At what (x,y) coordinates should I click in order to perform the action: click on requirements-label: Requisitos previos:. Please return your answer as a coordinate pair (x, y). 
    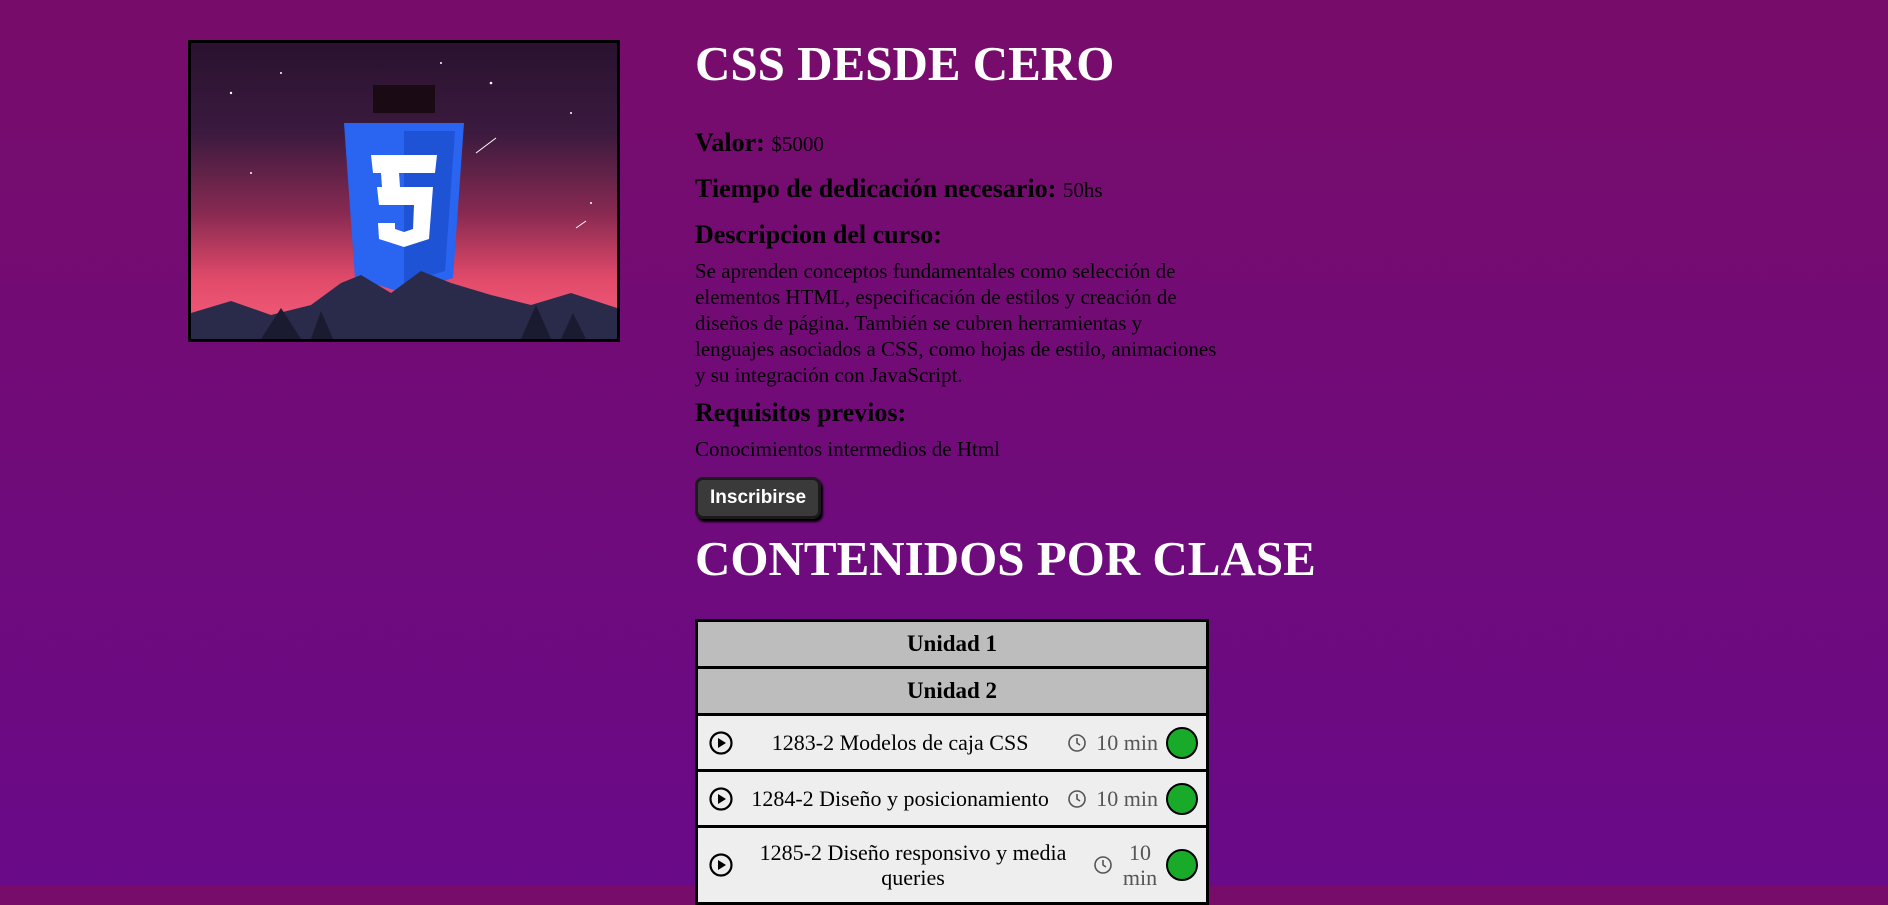
    Looking at the image, I should click on (801, 412).